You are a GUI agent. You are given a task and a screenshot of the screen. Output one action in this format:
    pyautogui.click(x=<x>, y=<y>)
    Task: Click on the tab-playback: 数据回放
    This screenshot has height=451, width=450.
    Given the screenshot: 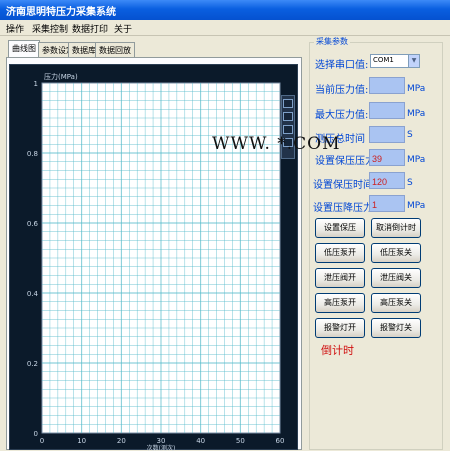 What is the action you would take?
    pyautogui.click(x=115, y=49)
    